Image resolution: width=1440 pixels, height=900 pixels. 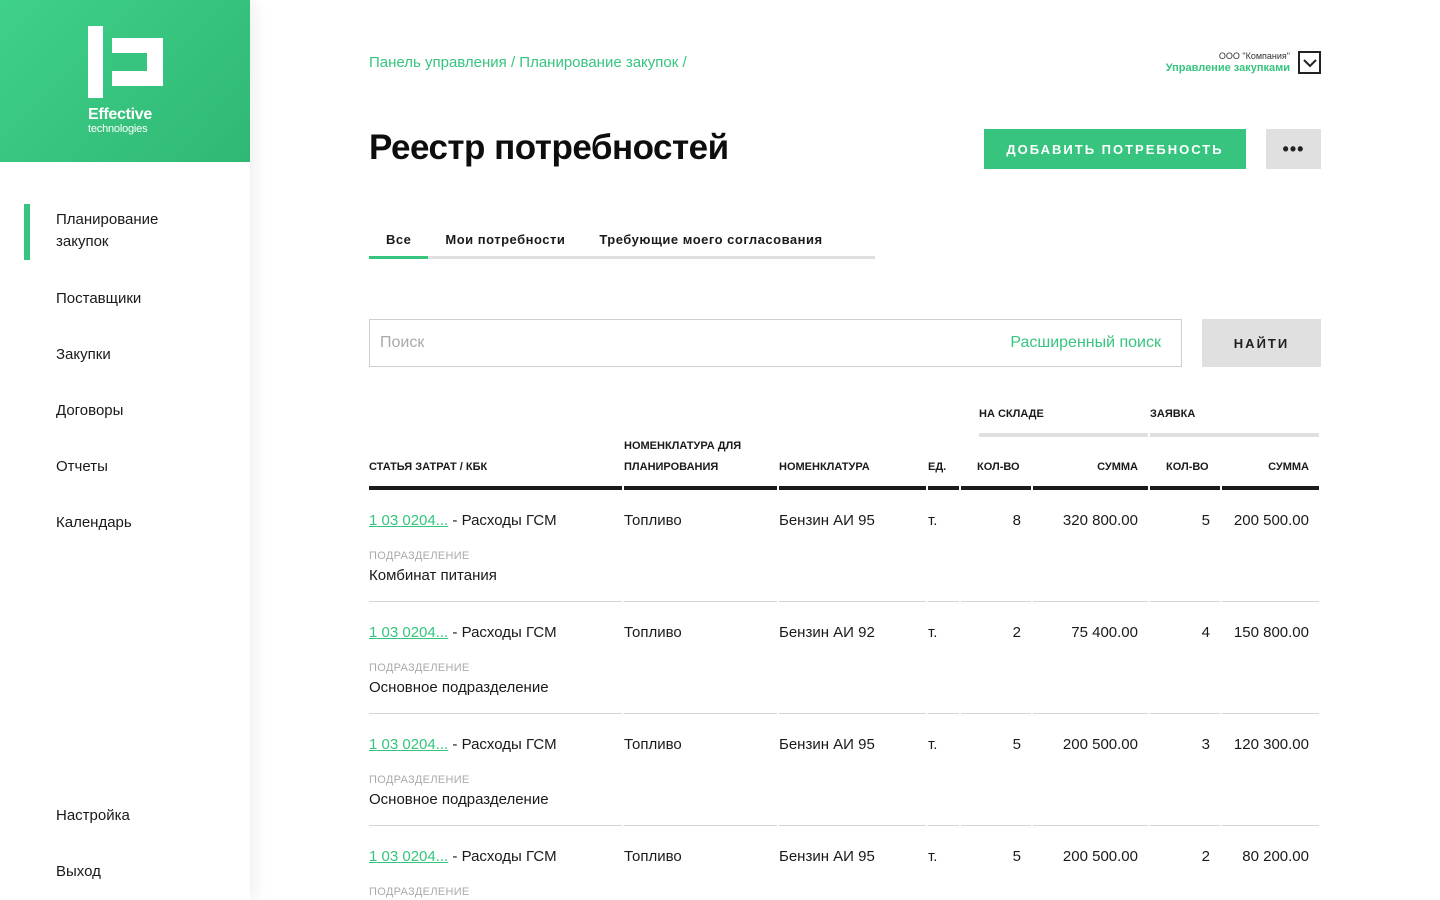 What do you see at coordinates (125, 372) in the screenshot?
I see `sidebar-item-purchases: Закупки` at bounding box center [125, 372].